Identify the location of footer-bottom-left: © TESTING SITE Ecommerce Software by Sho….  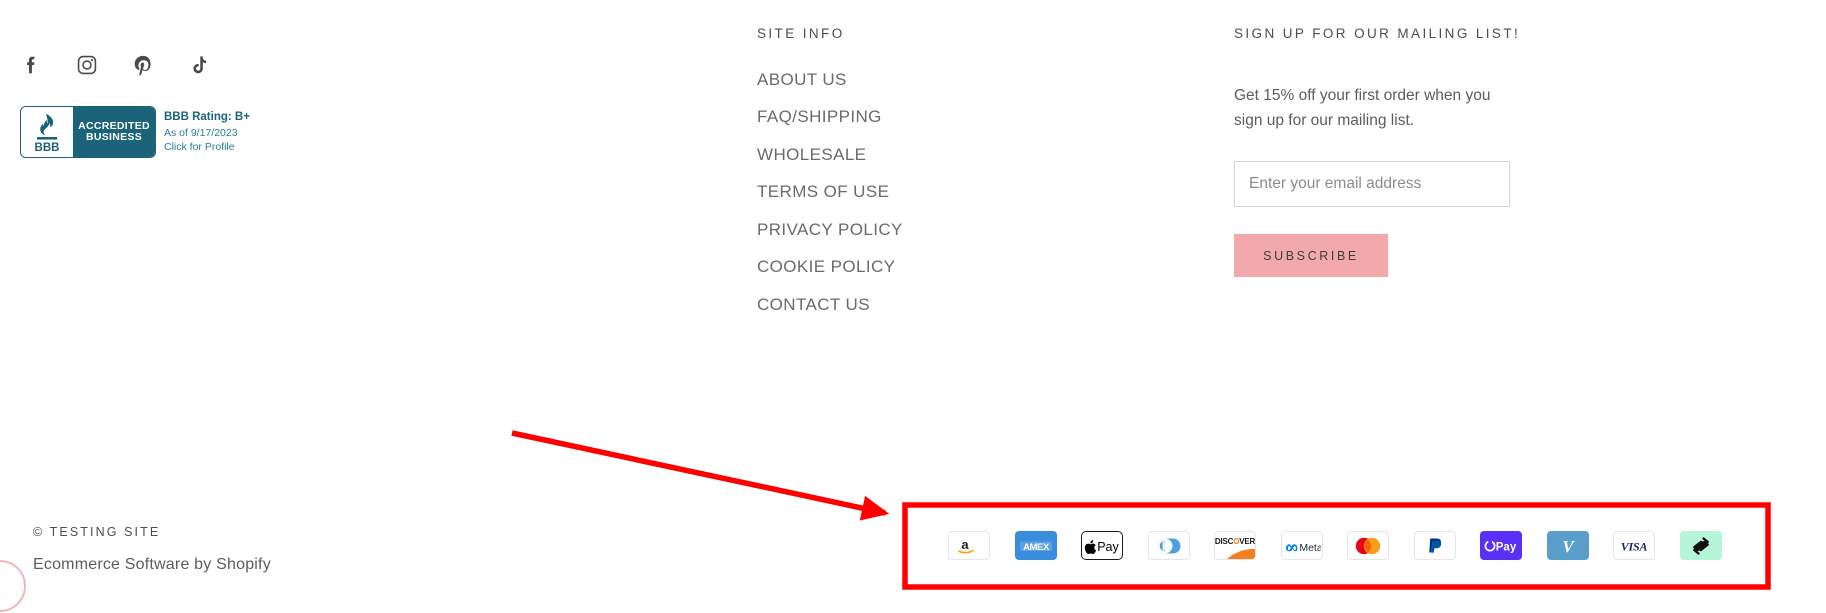
(243, 548).